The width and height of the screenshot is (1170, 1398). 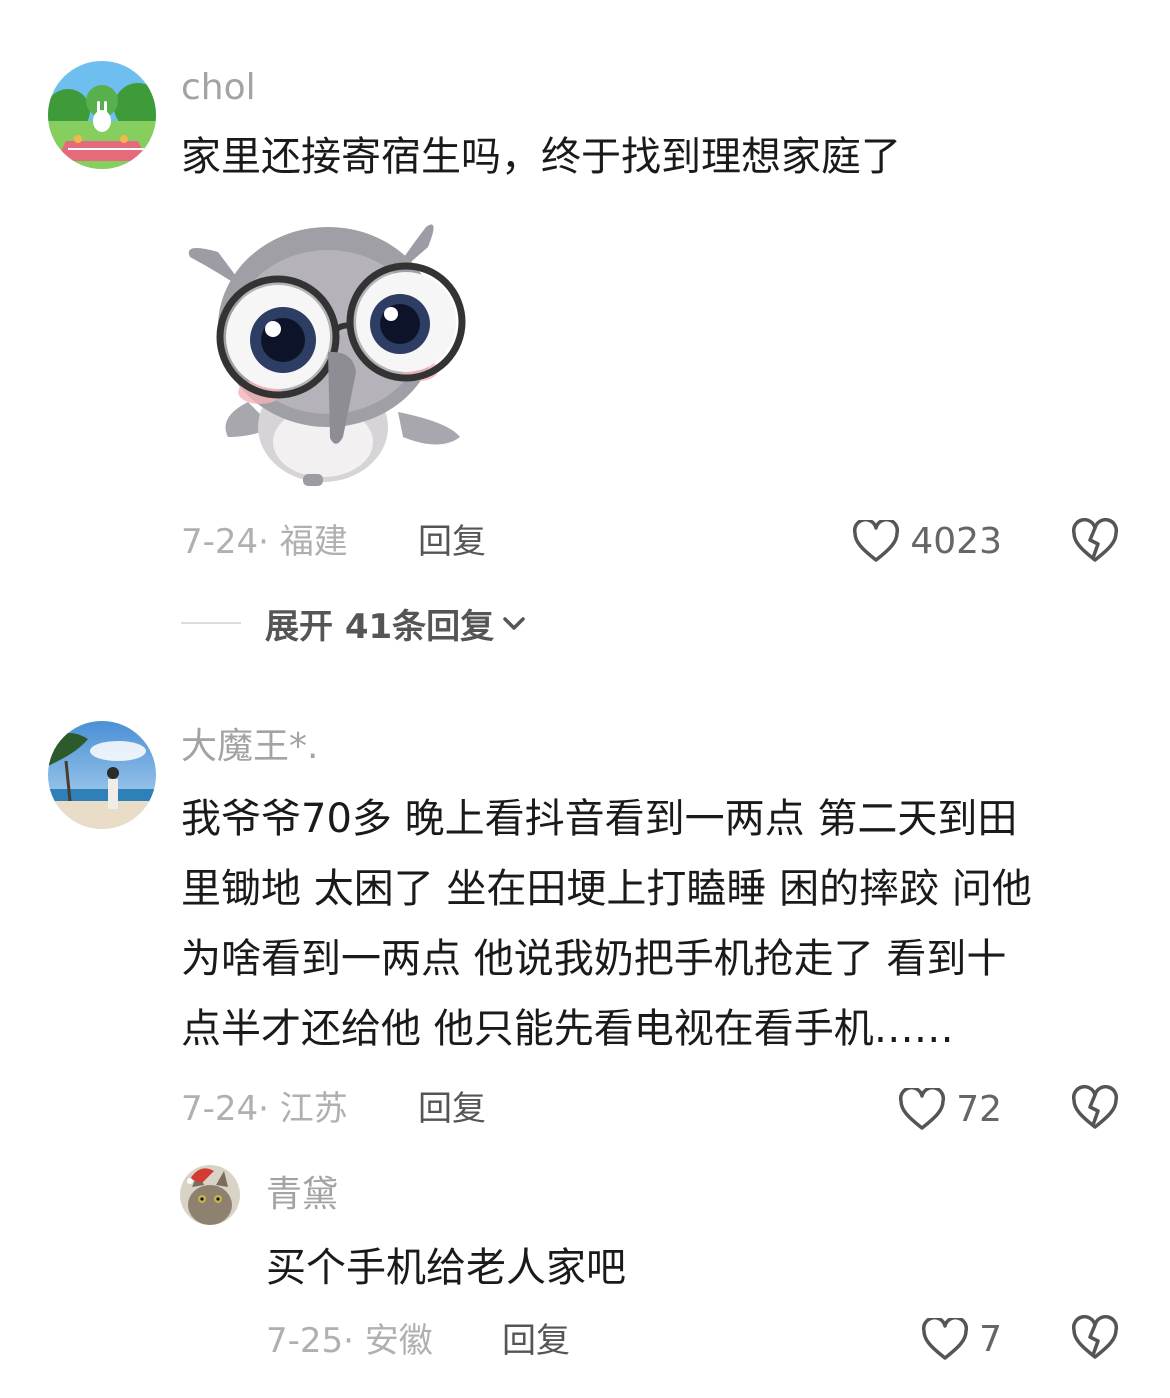 What do you see at coordinates (956, 541) in the screenshot?
I see `like-count: 4023` at bounding box center [956, 541].